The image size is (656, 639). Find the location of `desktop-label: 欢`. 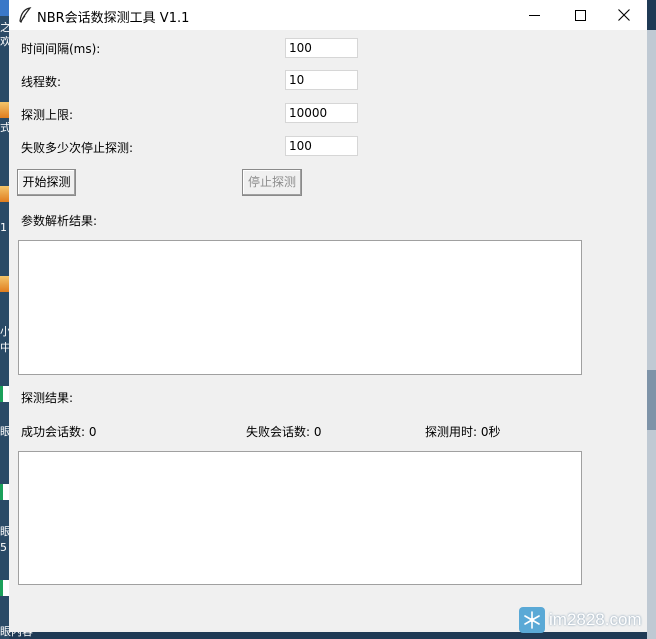

desktop-label: 欢 is located at coordinates (4, 42).